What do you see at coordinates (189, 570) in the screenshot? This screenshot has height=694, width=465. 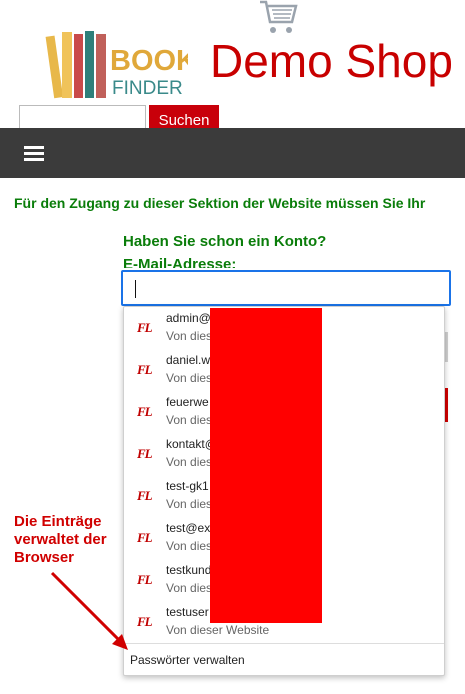 I see `entry-username: testkund` at bounding box center [189, 570].